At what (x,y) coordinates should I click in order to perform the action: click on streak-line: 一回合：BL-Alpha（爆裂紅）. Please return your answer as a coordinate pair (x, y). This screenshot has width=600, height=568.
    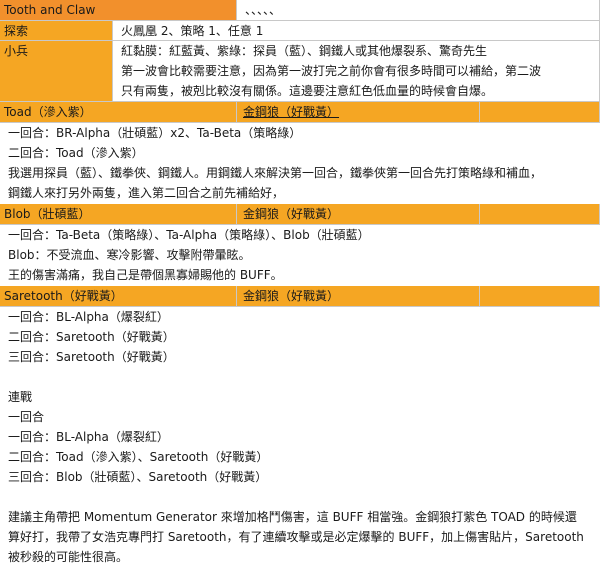
    Looking at the image, I should click on (88, 437).